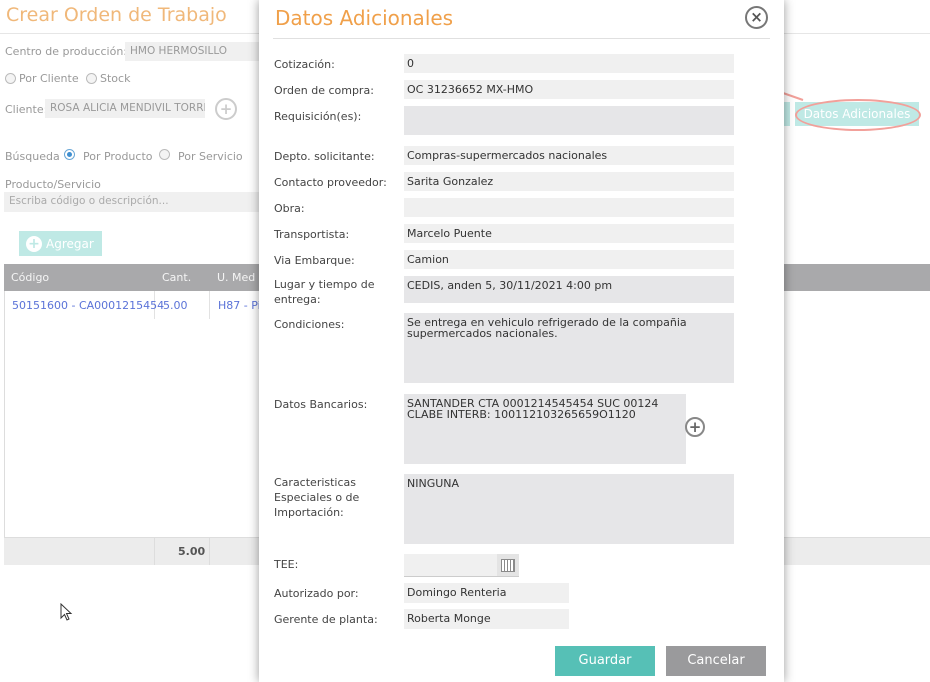 The image size is (930, 682). I want to click on lugar-field: CEDIS, anden 5, 30/11/2021 4:00 pm, so click(569, 289).